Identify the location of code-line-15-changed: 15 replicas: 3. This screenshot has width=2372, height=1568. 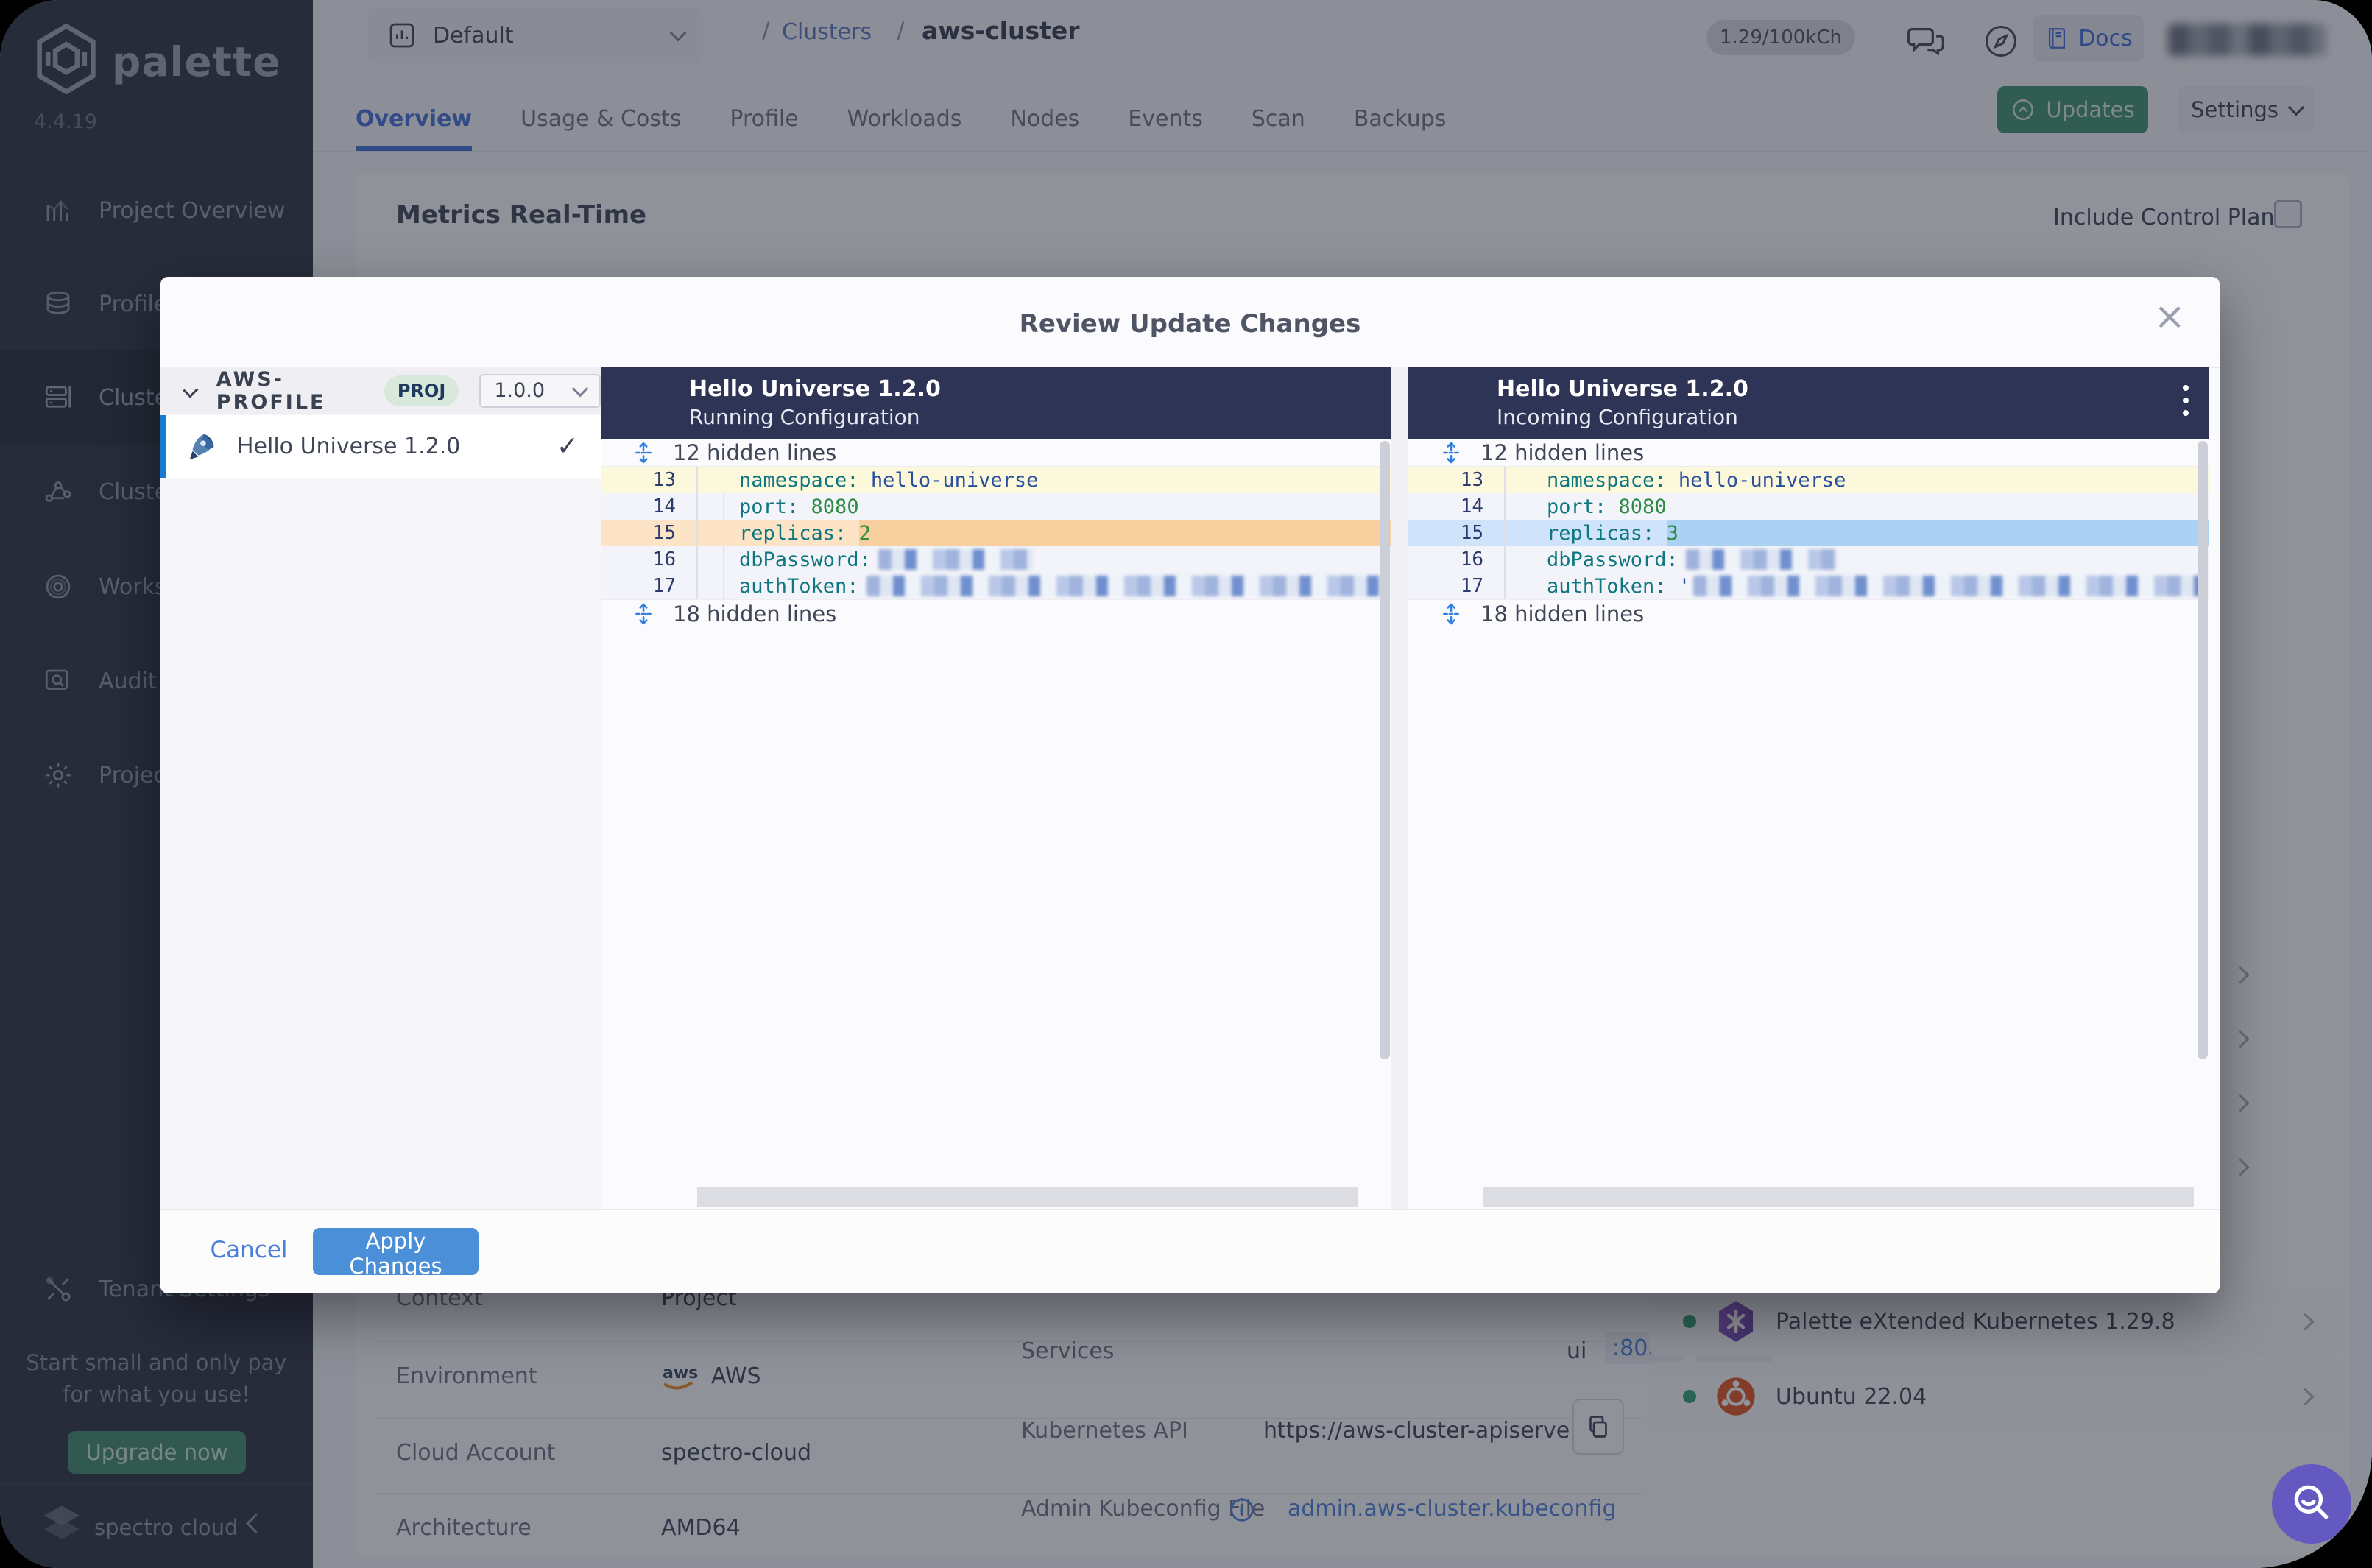
(1808, 533).